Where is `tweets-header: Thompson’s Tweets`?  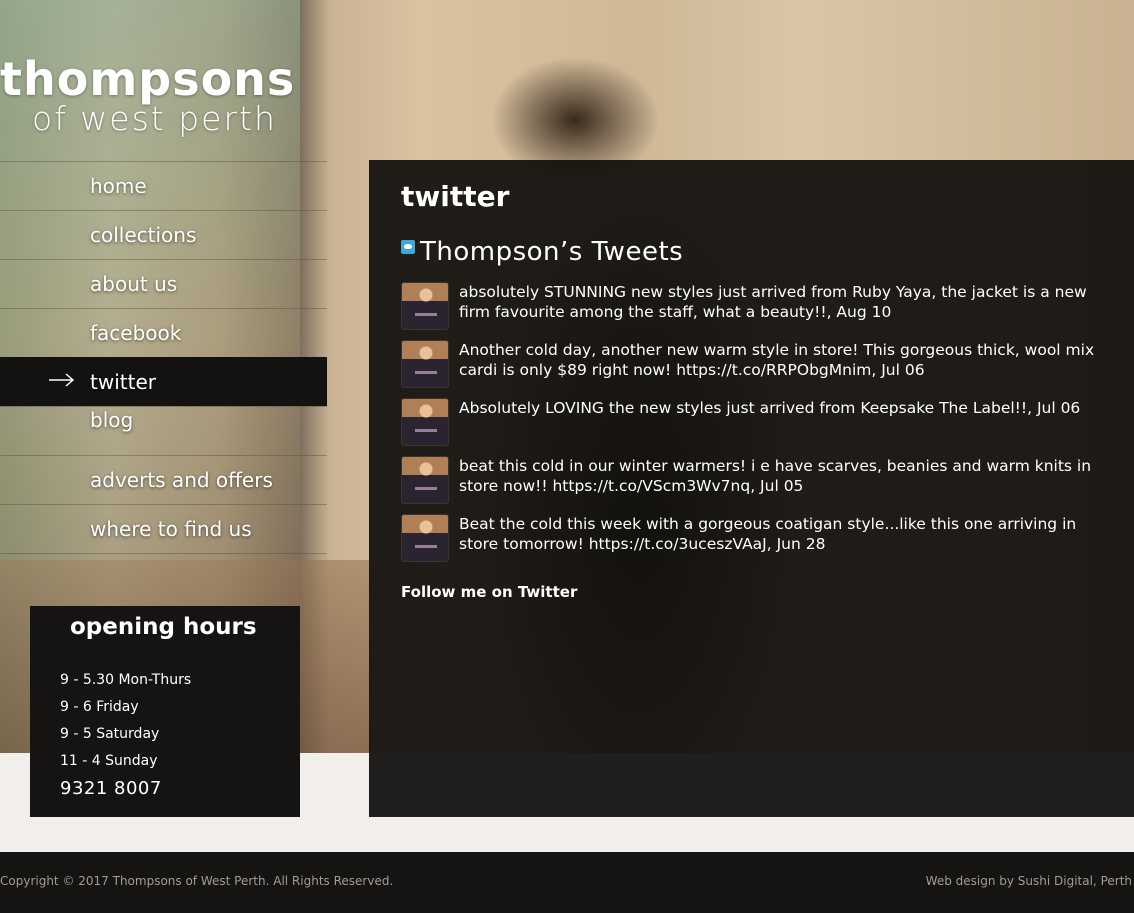
tweets-header: Thompson’s Tweets is located at coordinates (542, 252).